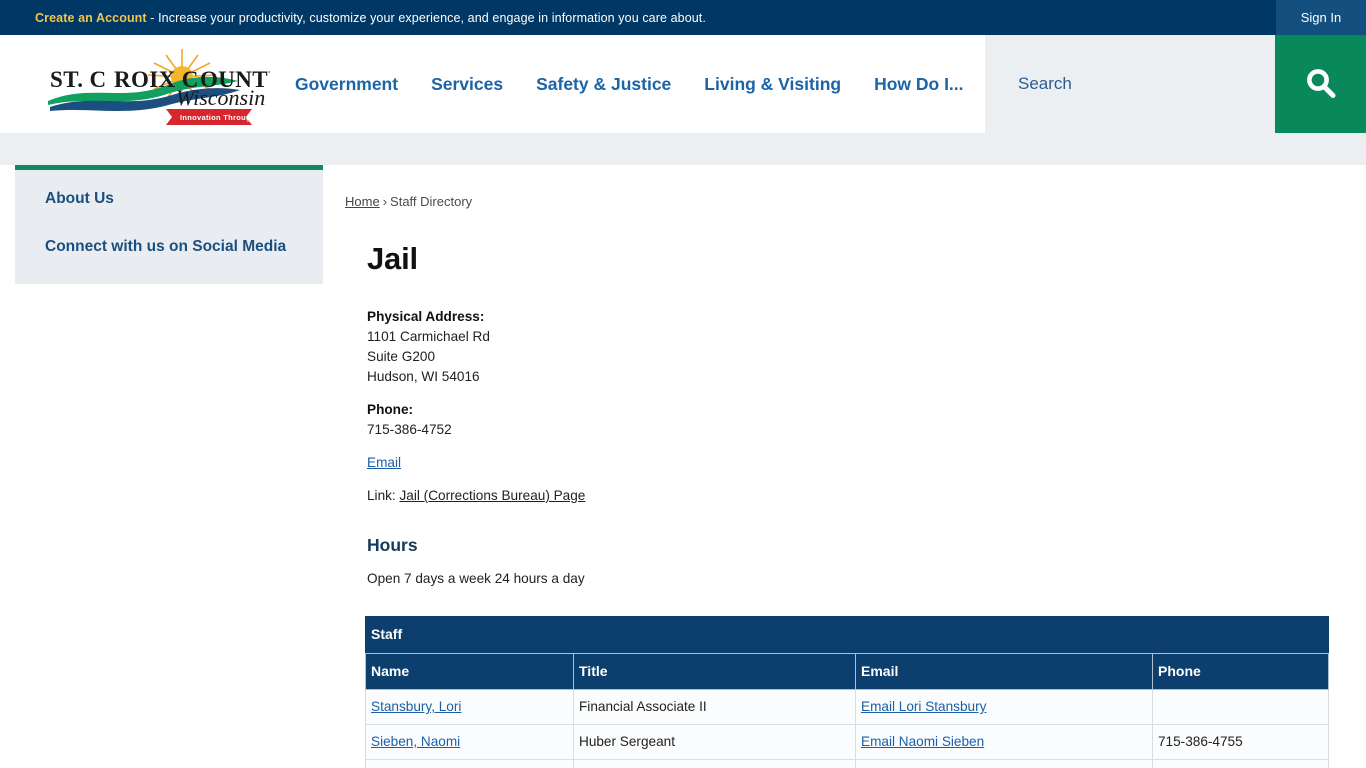  I want to click on address-line-3: Hudson, WI 54016, so click(423, 376).